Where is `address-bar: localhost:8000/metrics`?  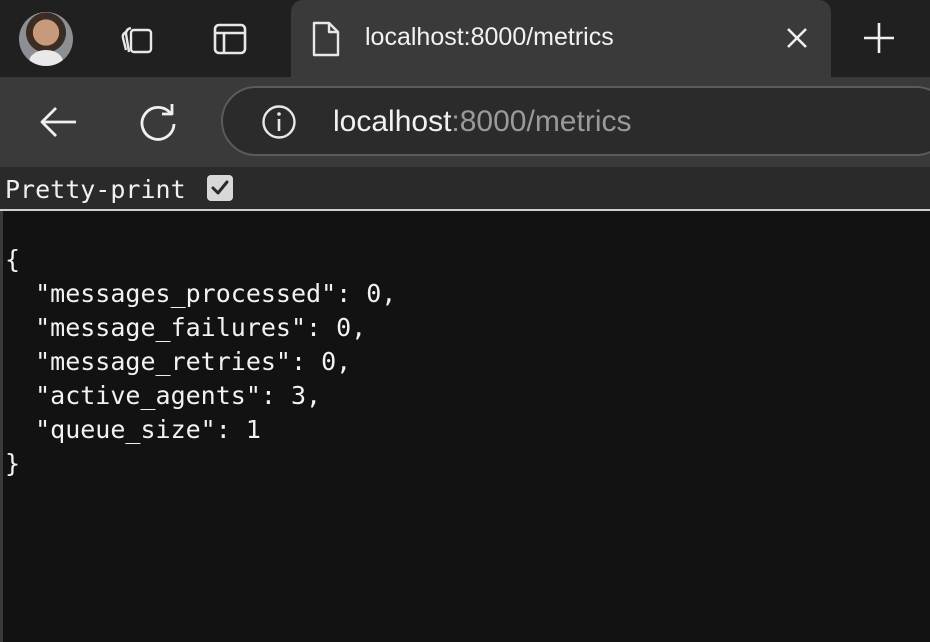
address-bar: localhost:8000/metrics is located at coordinates (575, 121).